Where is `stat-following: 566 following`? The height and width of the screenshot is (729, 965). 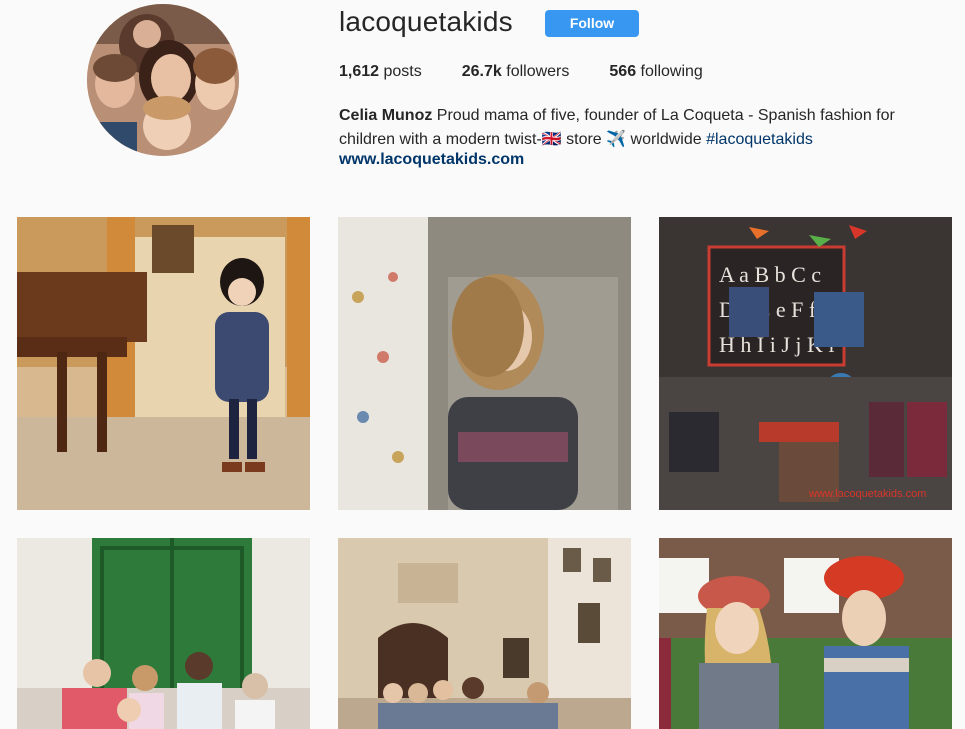 stat-following: 566 following is located at coordinates (655, 72).